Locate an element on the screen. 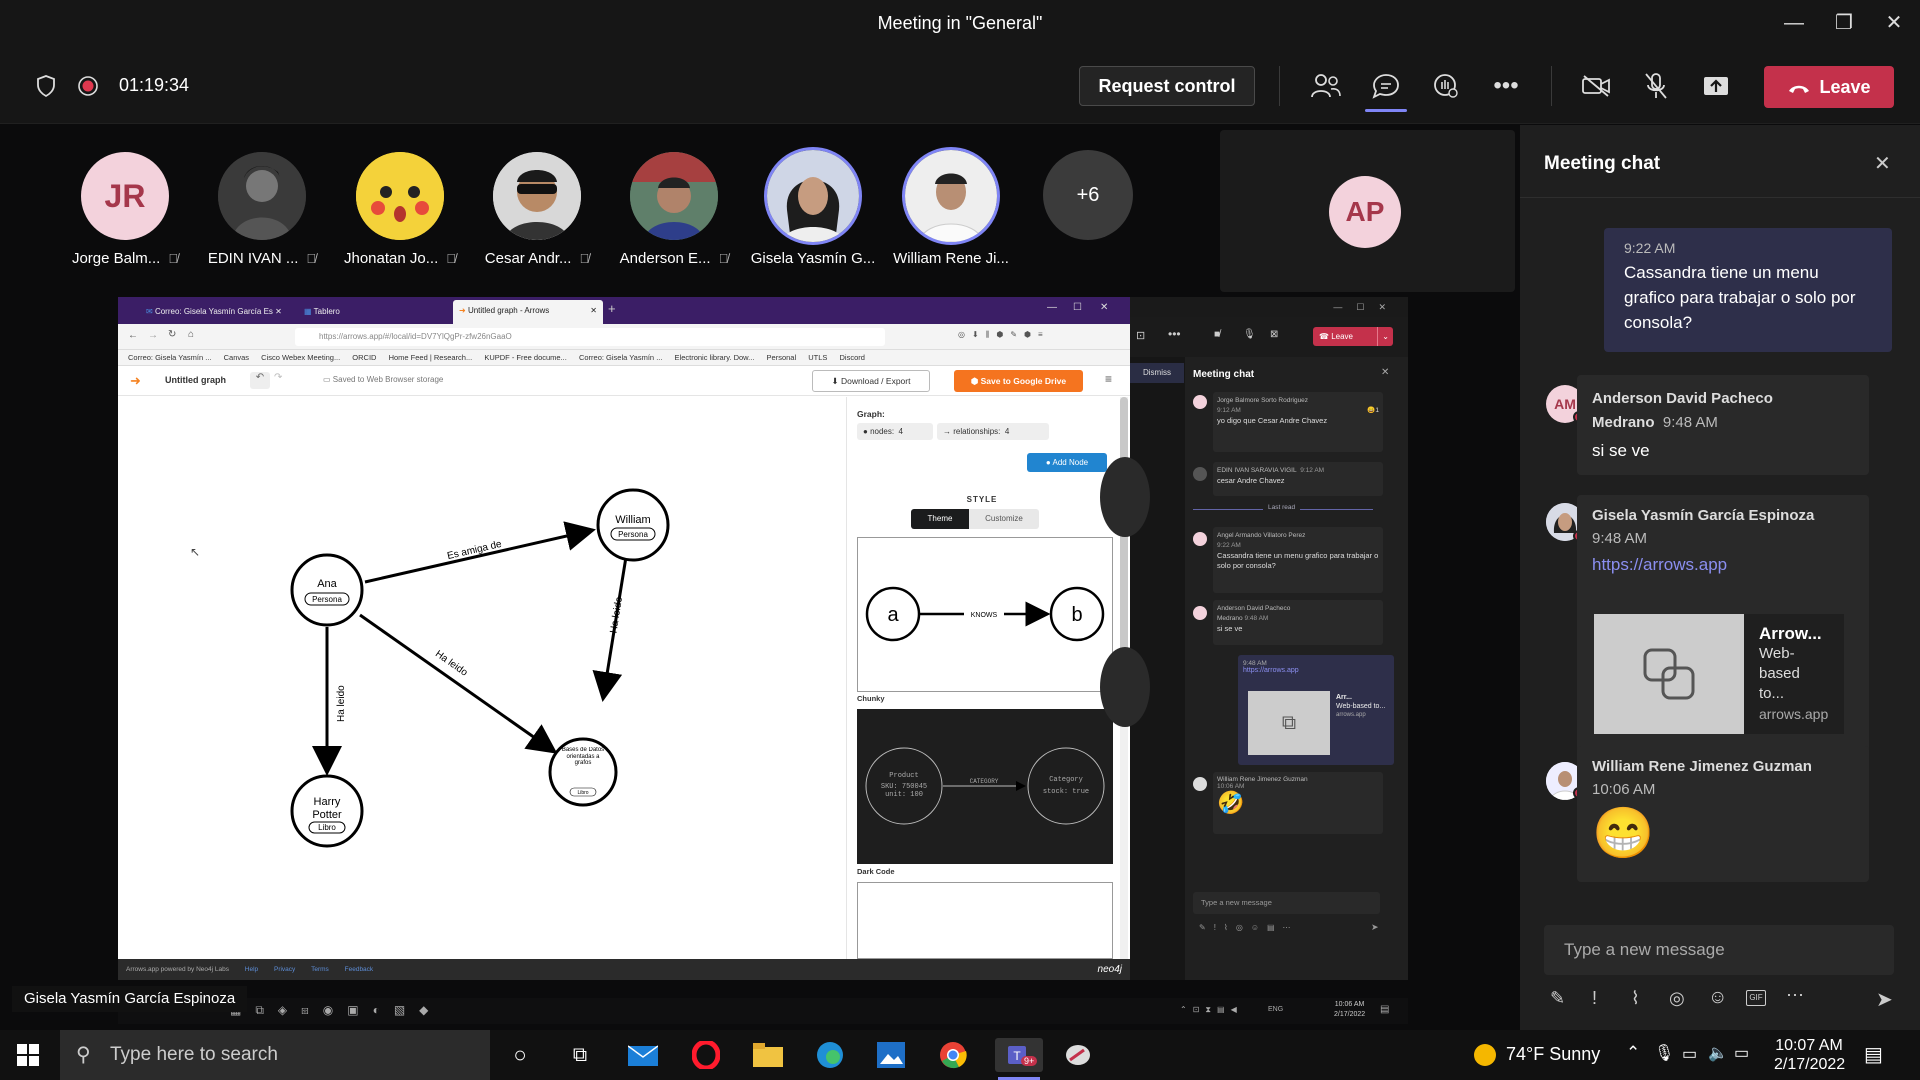 The width and height of the screenshot is (1920, 1080). theme-card is located at coordinates (985, 920).